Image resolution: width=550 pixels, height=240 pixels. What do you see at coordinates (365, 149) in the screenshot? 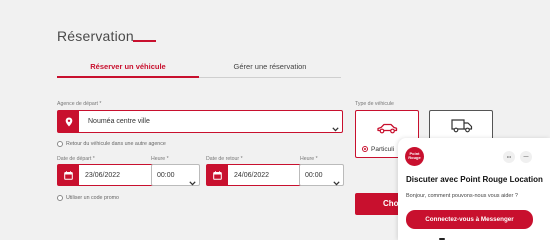
I see `car-option-radio` at bounding box center [365, 149].